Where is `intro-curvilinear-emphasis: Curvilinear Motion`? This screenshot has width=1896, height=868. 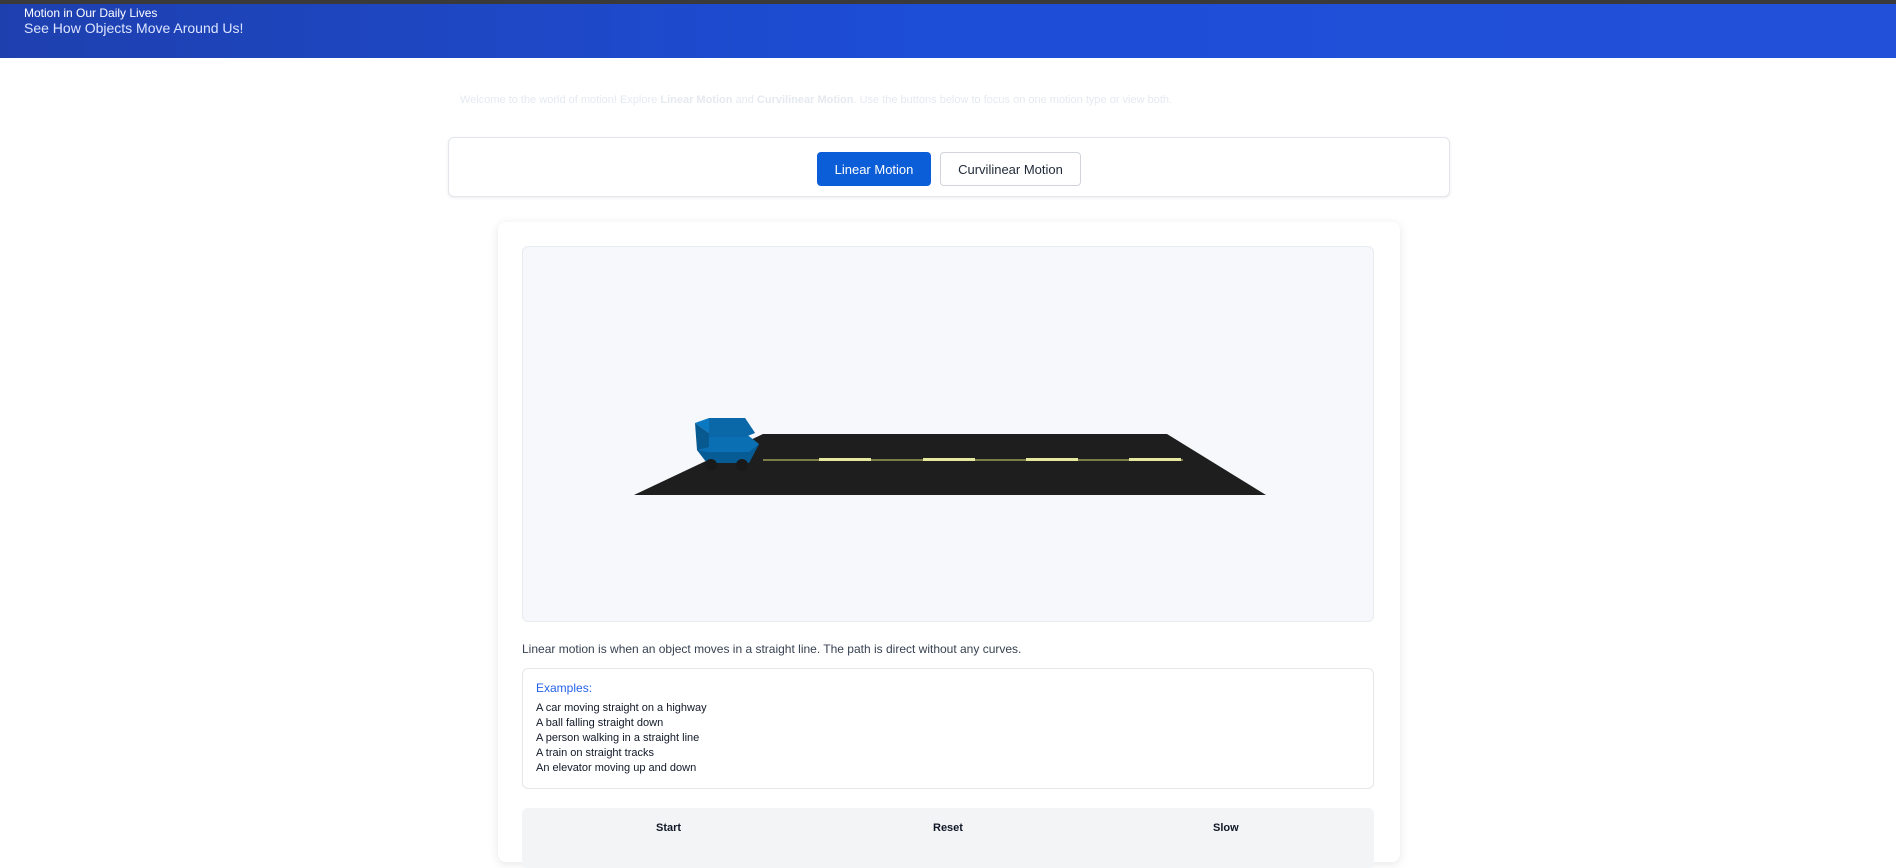
intro-curvilinear-emphasis: Curvilinear Motion is located at coordinates (805, 100).